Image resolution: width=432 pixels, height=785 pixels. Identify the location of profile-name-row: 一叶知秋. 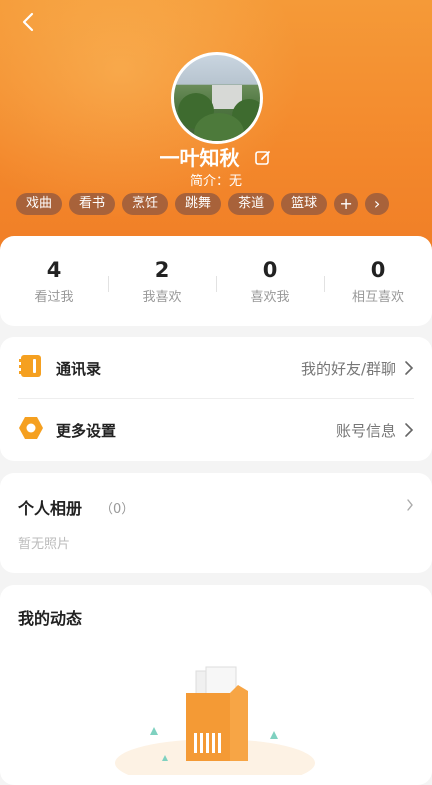
(216, 157).